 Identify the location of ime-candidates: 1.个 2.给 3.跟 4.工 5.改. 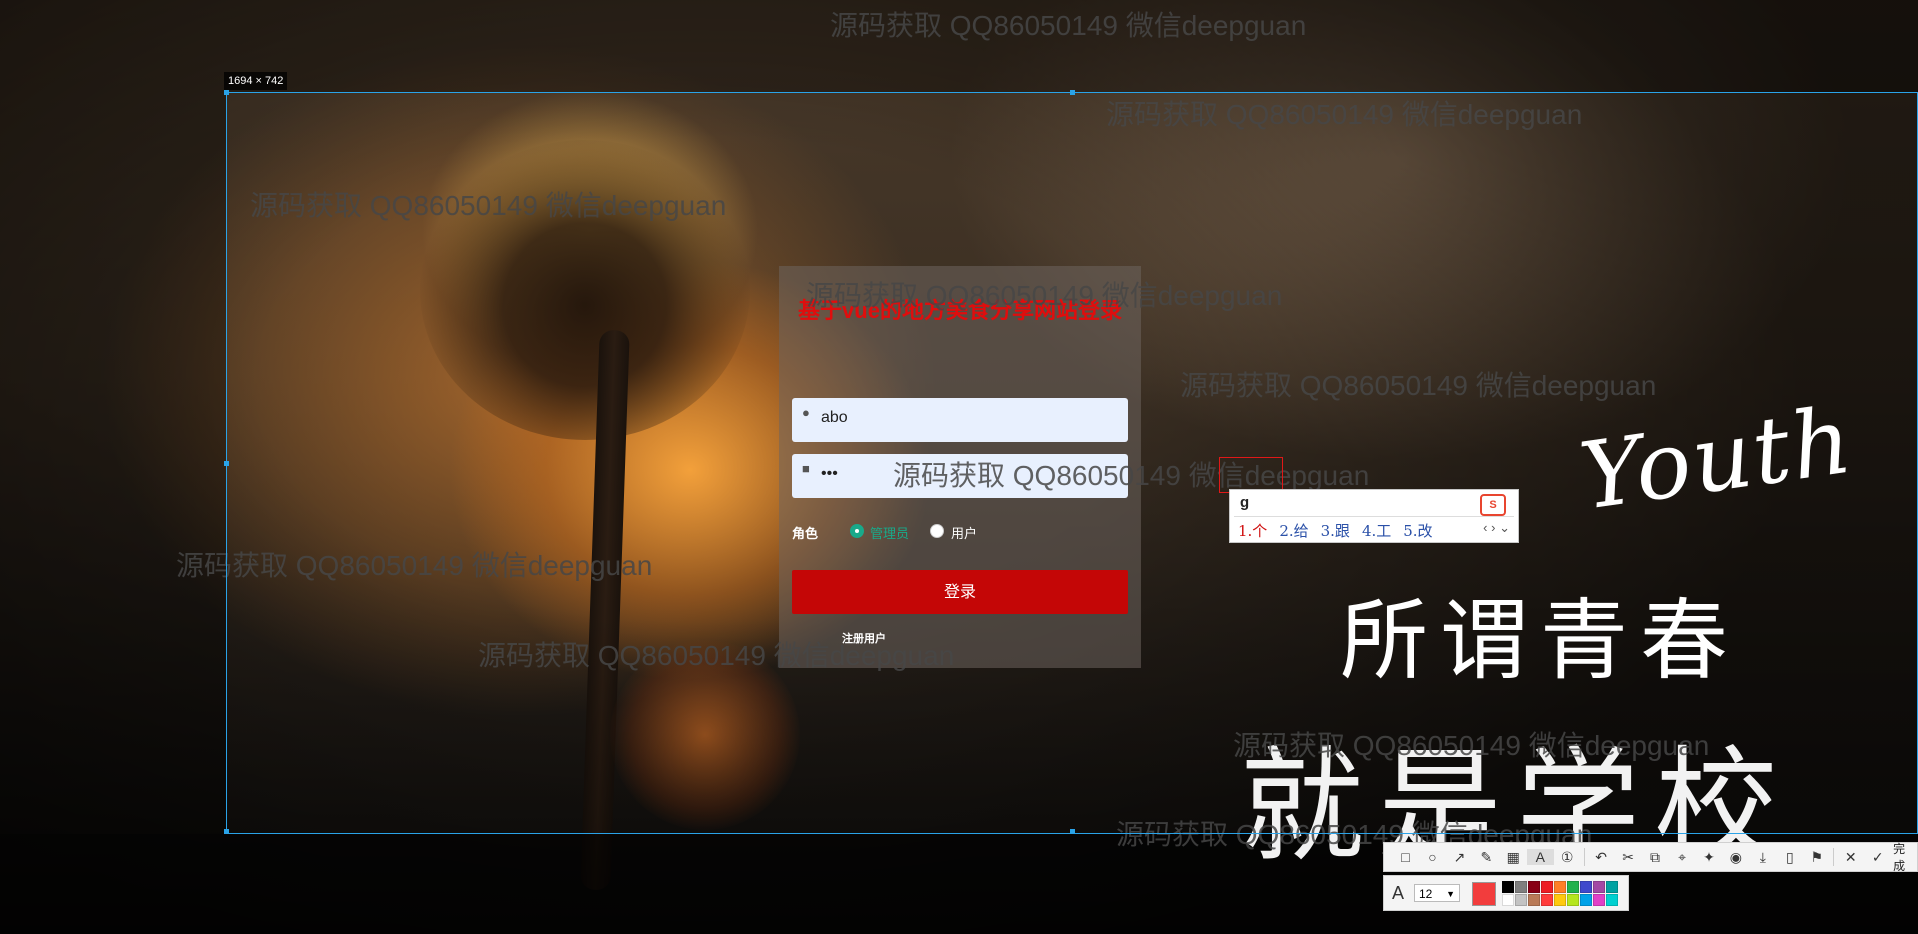
(1341, 530).